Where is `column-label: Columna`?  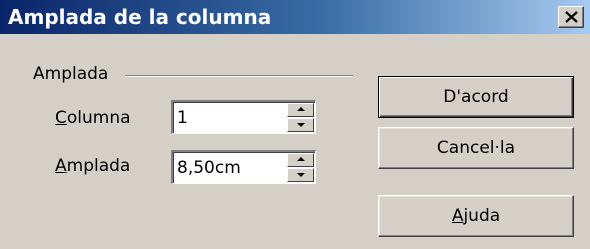 column-label: Columna is located at coordinates (93, 118).